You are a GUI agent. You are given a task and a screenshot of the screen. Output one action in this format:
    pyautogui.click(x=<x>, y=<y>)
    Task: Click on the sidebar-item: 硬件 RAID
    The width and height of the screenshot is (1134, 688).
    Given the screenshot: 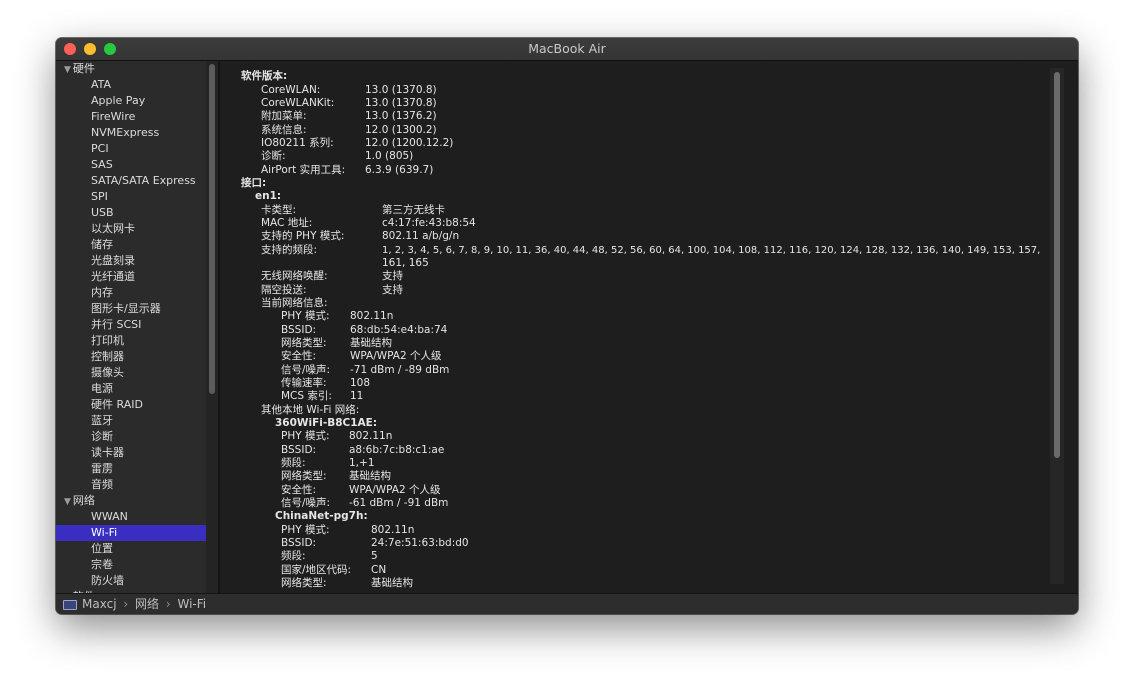 What is the action you would take?
    pyautogui.click(x=131, y=405)
    